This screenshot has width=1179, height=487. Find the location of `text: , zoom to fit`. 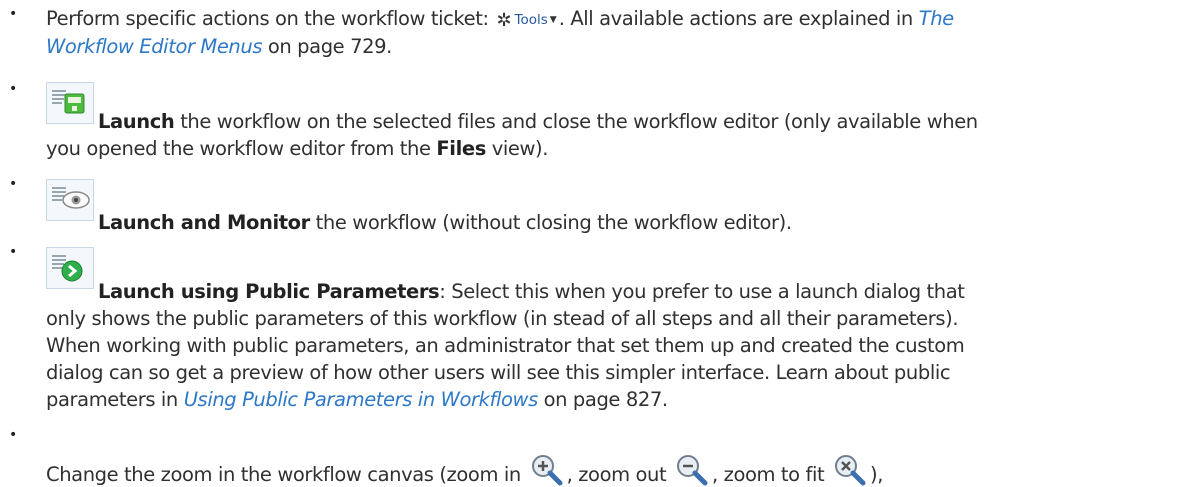

text: , zoom to fit is located at coordinates (771, 474).